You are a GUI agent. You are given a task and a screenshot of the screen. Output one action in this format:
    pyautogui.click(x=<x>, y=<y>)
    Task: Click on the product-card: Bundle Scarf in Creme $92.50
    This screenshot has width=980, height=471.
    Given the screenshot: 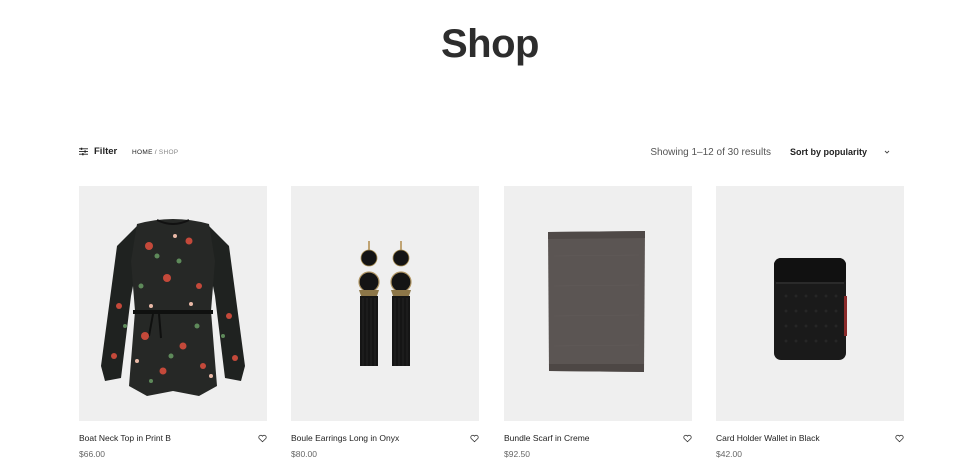 What is the action you would take?
    pyautogui.click(x=598, y=325)
    